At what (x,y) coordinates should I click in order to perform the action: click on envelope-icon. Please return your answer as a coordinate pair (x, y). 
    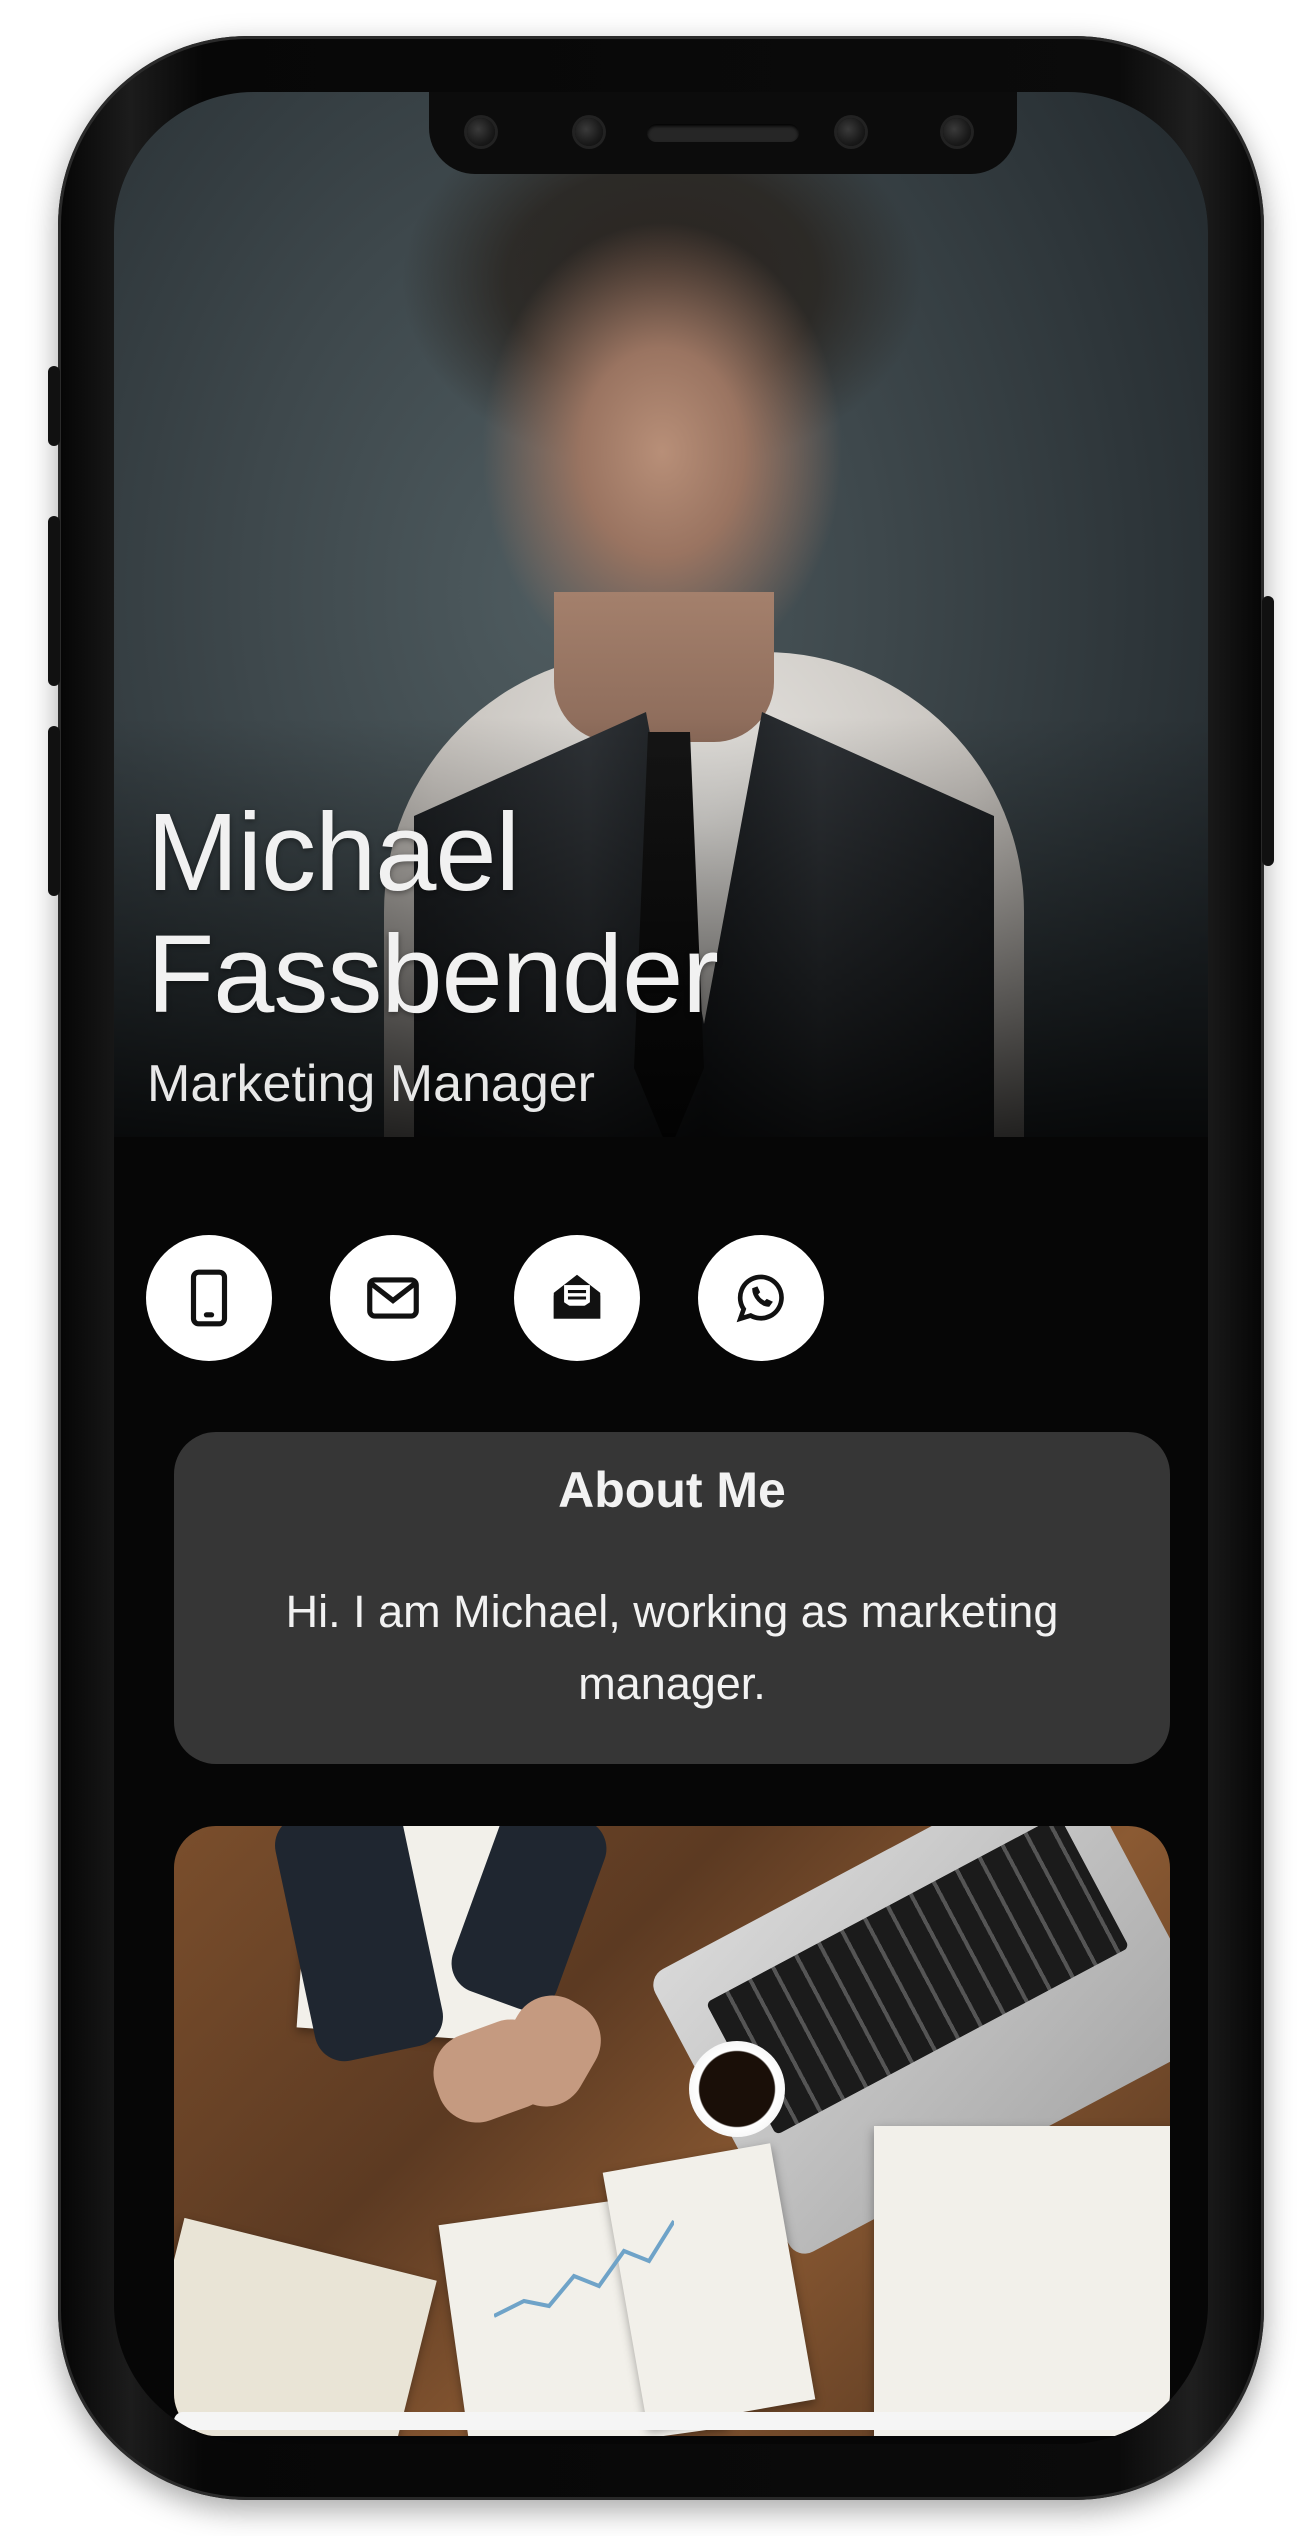
    Looking at the image, I should click on (393, 1298).